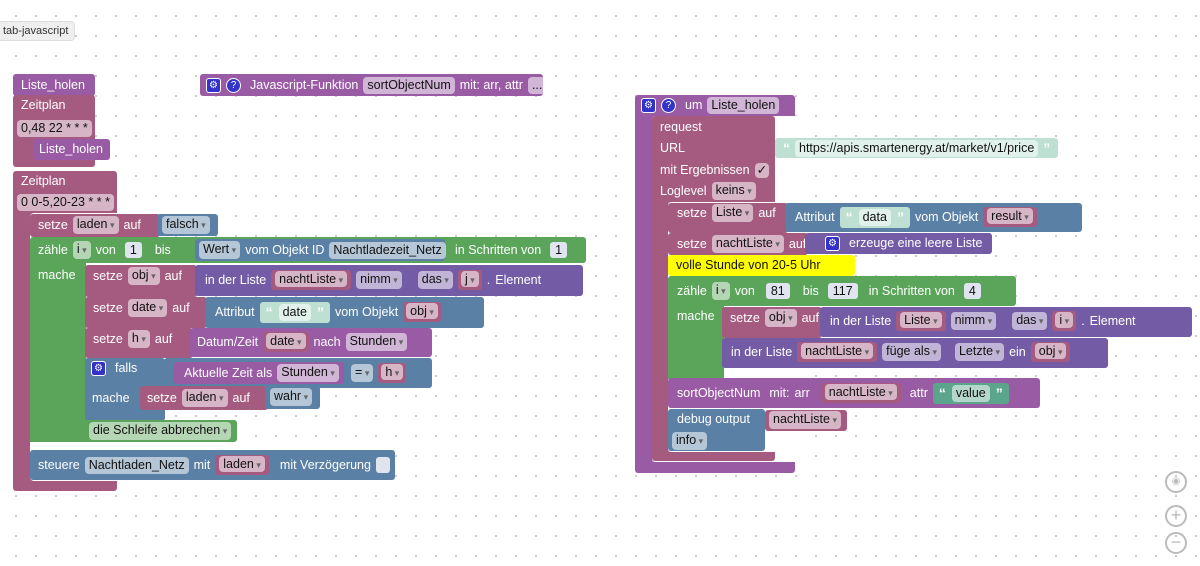  Describe the element at coordinates (911, 352) in the screenshot. I see `op-dropdown: füge als` at that location.